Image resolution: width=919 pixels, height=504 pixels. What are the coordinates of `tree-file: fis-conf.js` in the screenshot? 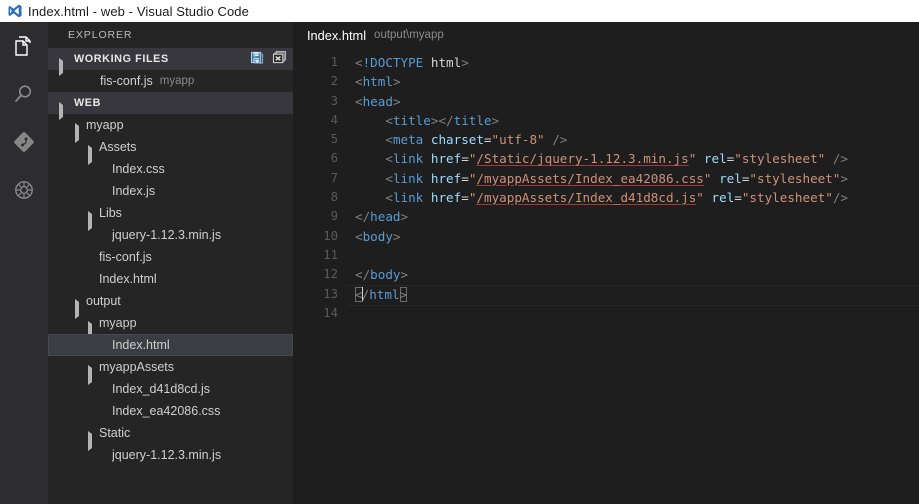 It's located at (170, 257).